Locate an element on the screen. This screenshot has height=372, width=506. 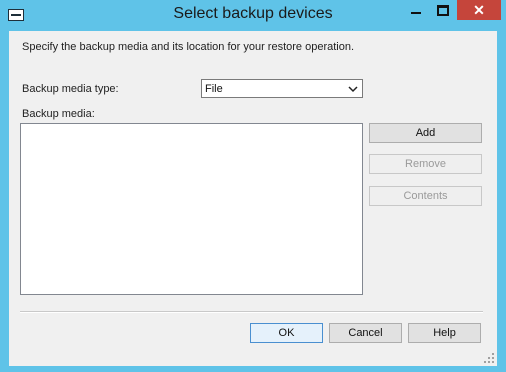
title-bar: Select backup devices ✕ is located at coordinates (253, 15).